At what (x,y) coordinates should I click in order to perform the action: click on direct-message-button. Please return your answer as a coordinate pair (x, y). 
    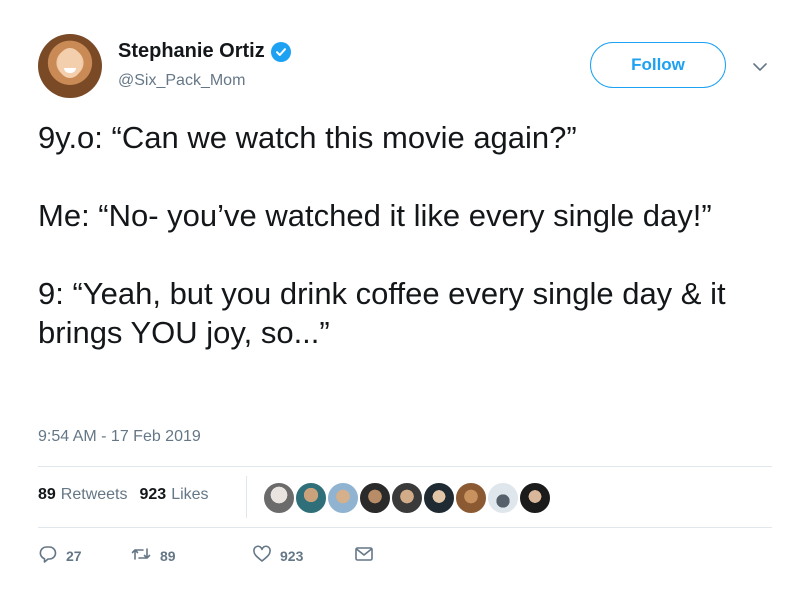
    Looking at the image, I should click on (364, 555).